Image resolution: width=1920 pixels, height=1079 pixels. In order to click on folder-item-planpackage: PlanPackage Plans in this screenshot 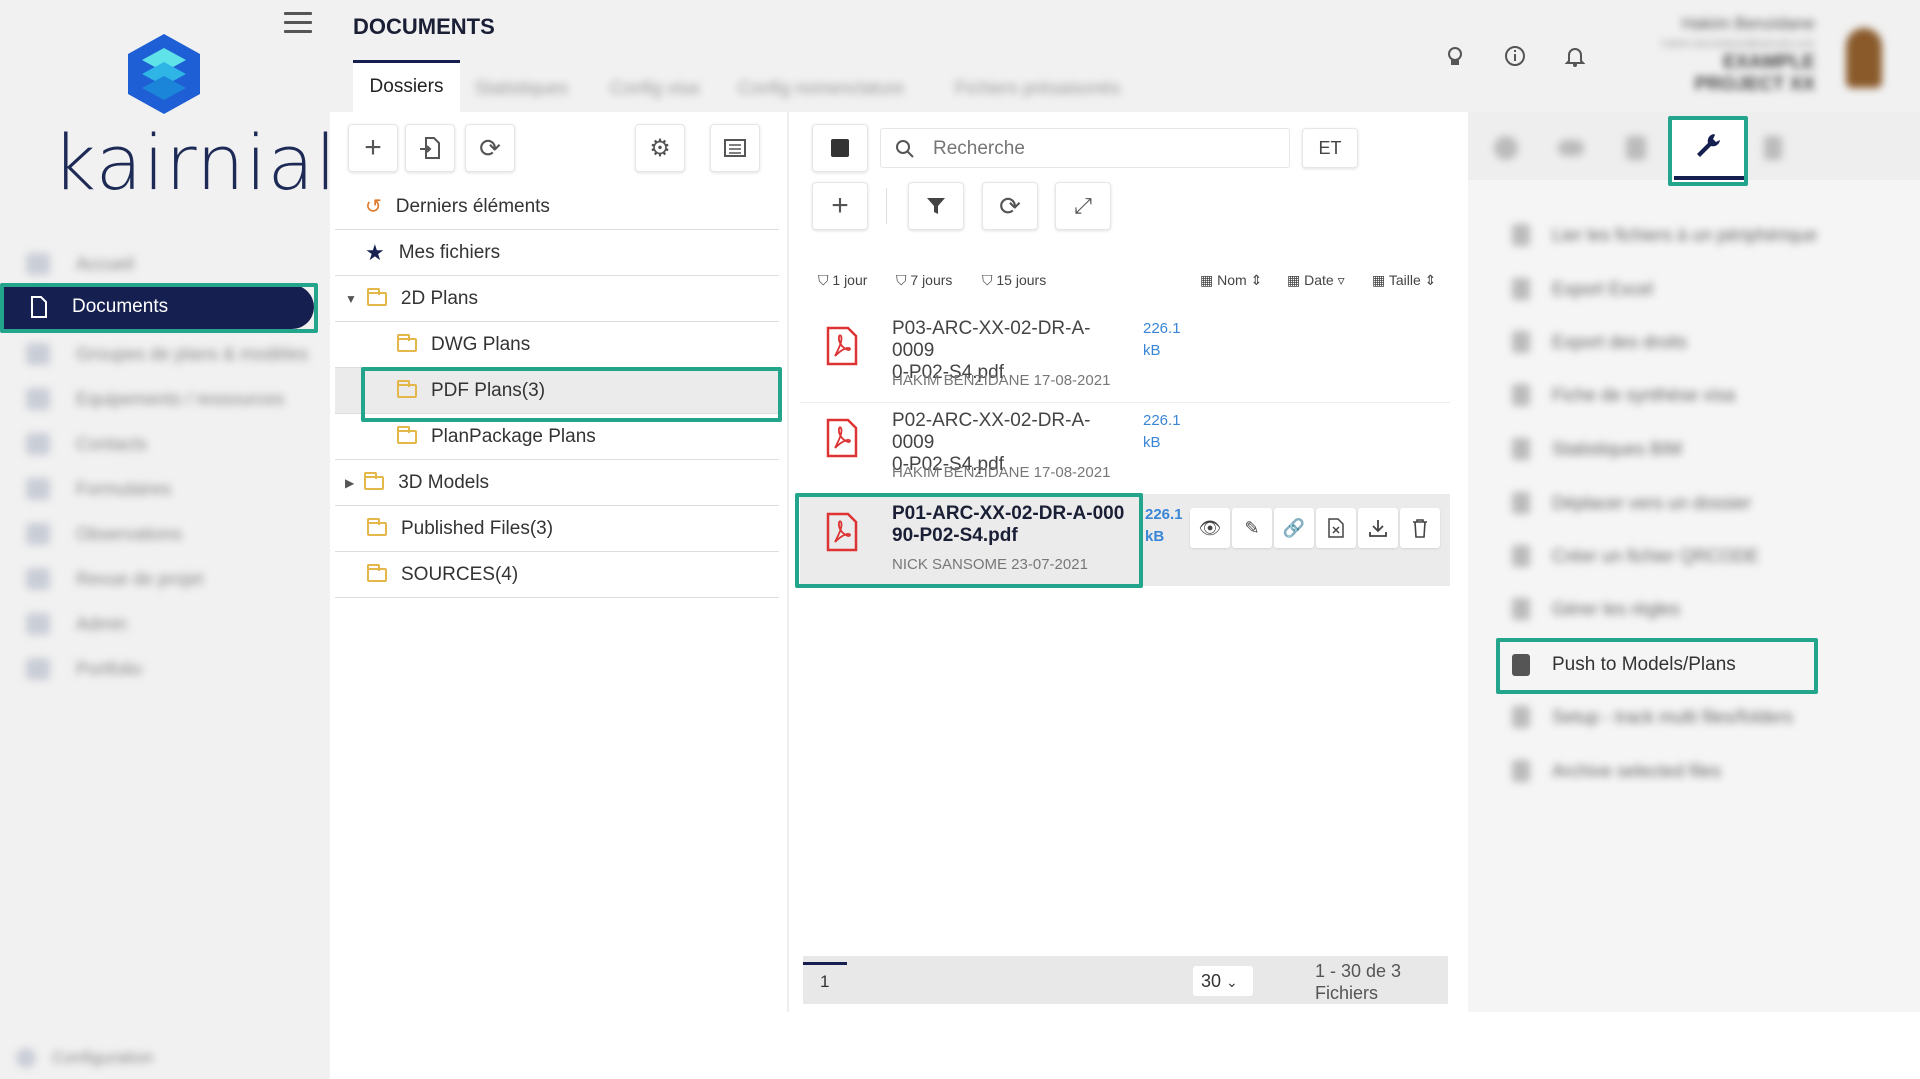, I will do `click(557, 437)`.